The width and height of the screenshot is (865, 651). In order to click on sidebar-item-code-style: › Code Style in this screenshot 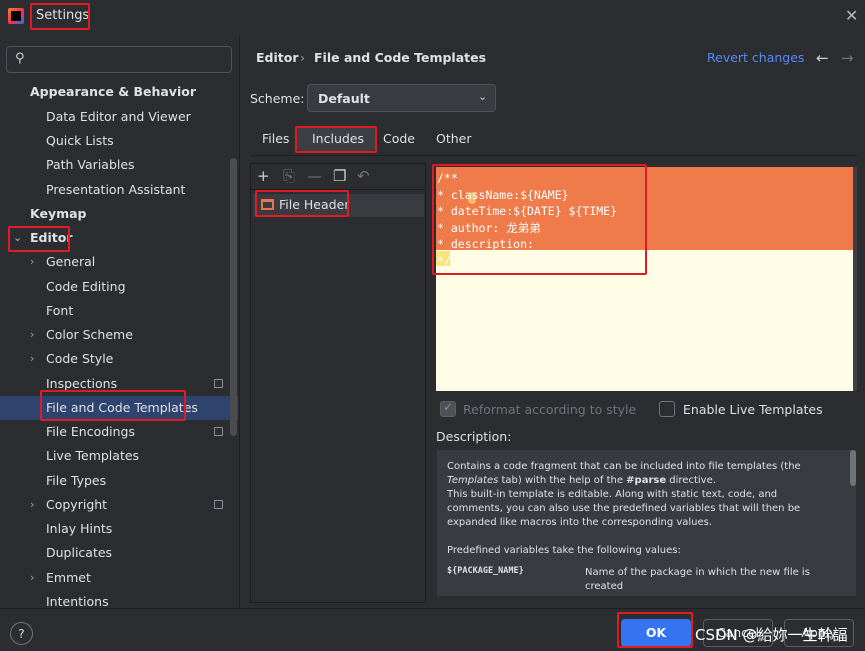, I will do `click(119, 359)`.